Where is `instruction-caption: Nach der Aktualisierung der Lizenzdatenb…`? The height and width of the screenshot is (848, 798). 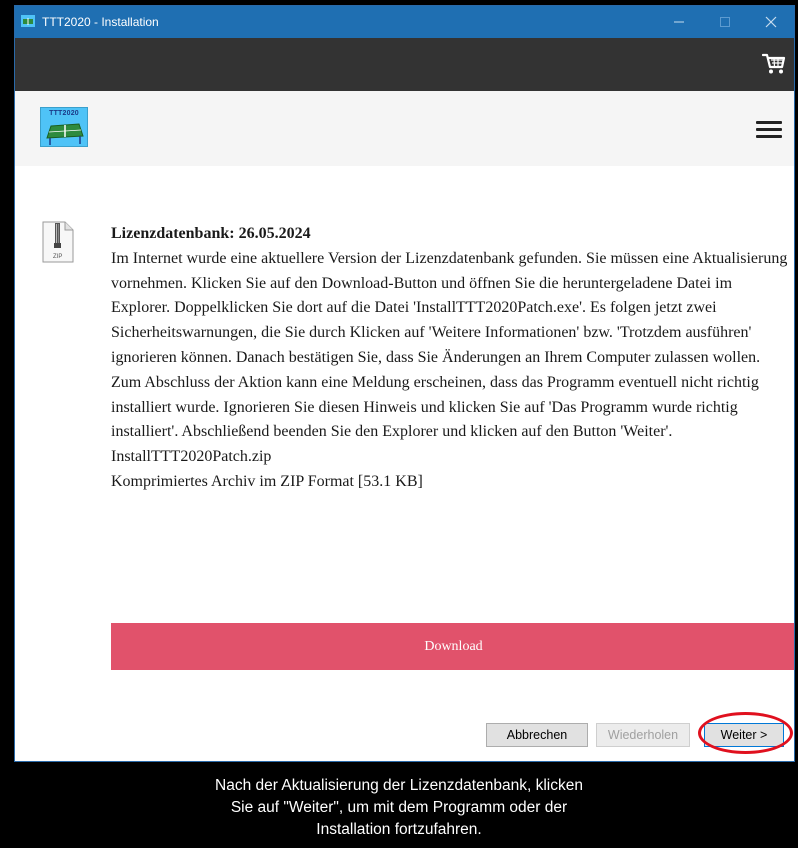
instruction-caption: Nach der Aktualisierung der Lizenzdatenb… is located at coordinates (399, 808).